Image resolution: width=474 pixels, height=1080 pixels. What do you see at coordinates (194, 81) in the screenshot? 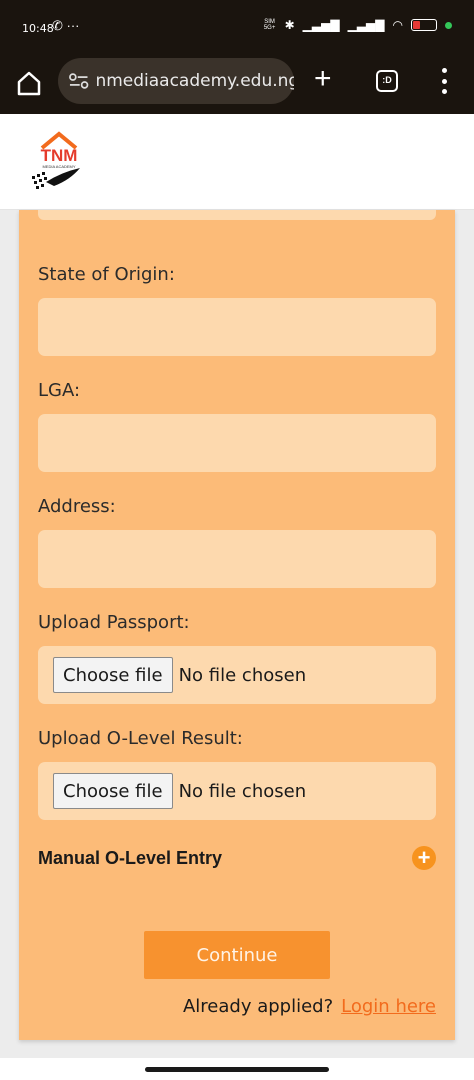
I see `url-text: nmediaacademy.edu.ng` at bounding box center [194, 81].